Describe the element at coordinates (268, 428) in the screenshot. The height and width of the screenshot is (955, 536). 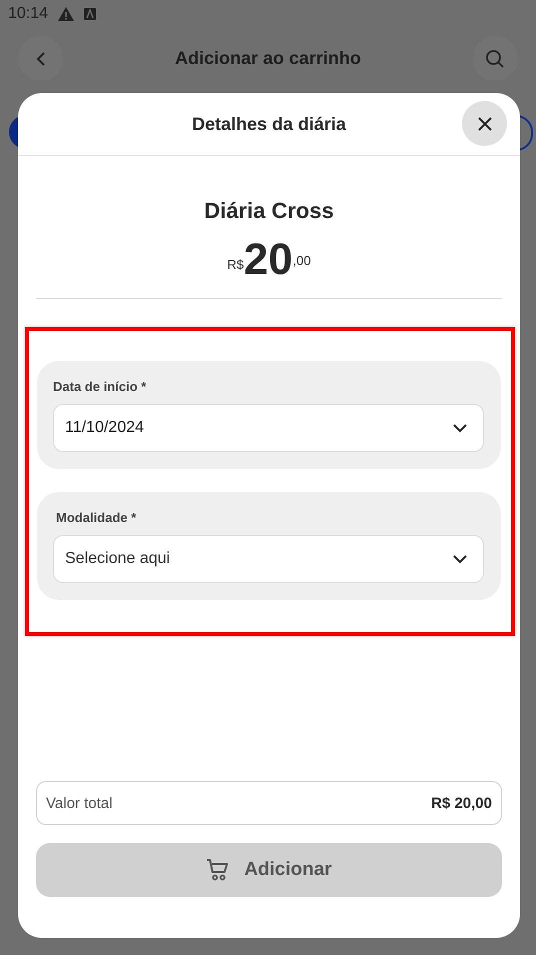
I see `select-field: 11/10/2024` at that location.